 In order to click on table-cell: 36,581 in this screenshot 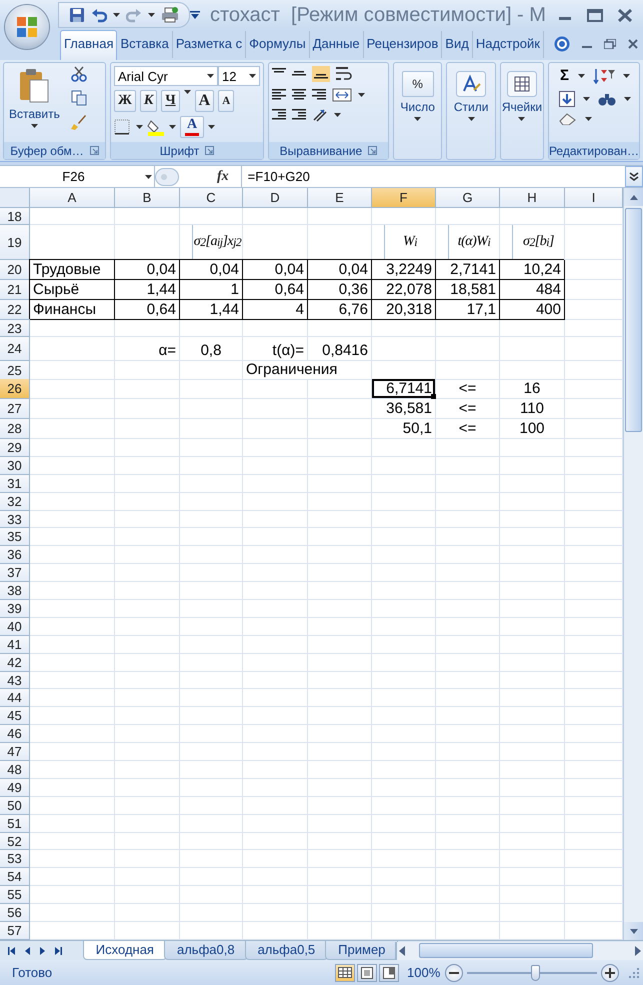, I will do `click(404, 409)`.